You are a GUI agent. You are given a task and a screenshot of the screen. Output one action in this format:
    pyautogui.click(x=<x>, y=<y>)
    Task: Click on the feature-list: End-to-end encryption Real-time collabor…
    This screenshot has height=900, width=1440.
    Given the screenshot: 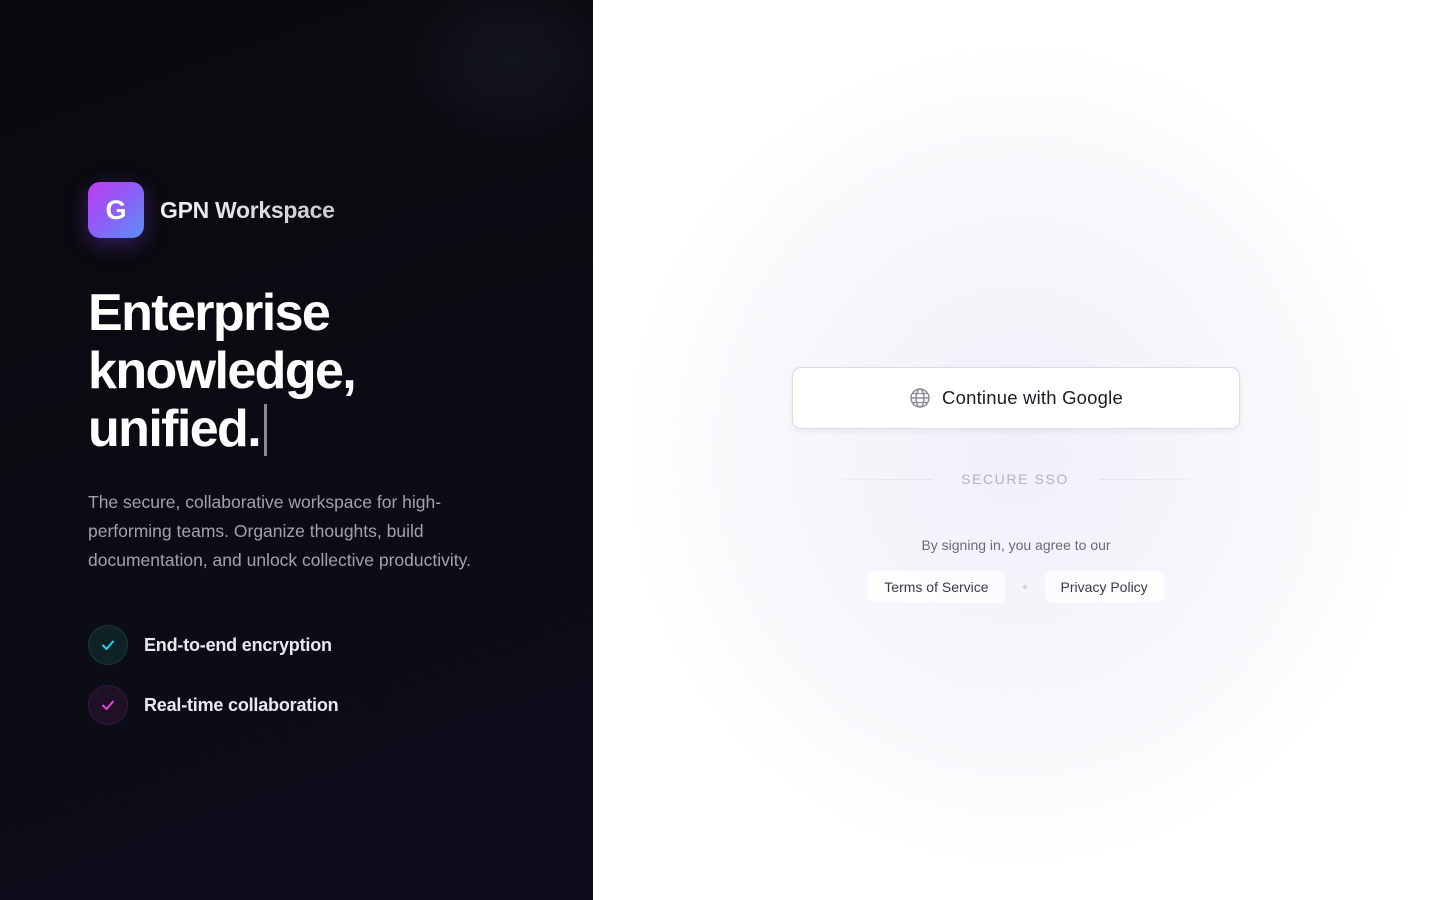 What is the action you would take?
    pyautogui.click(x=308, y=675)
    